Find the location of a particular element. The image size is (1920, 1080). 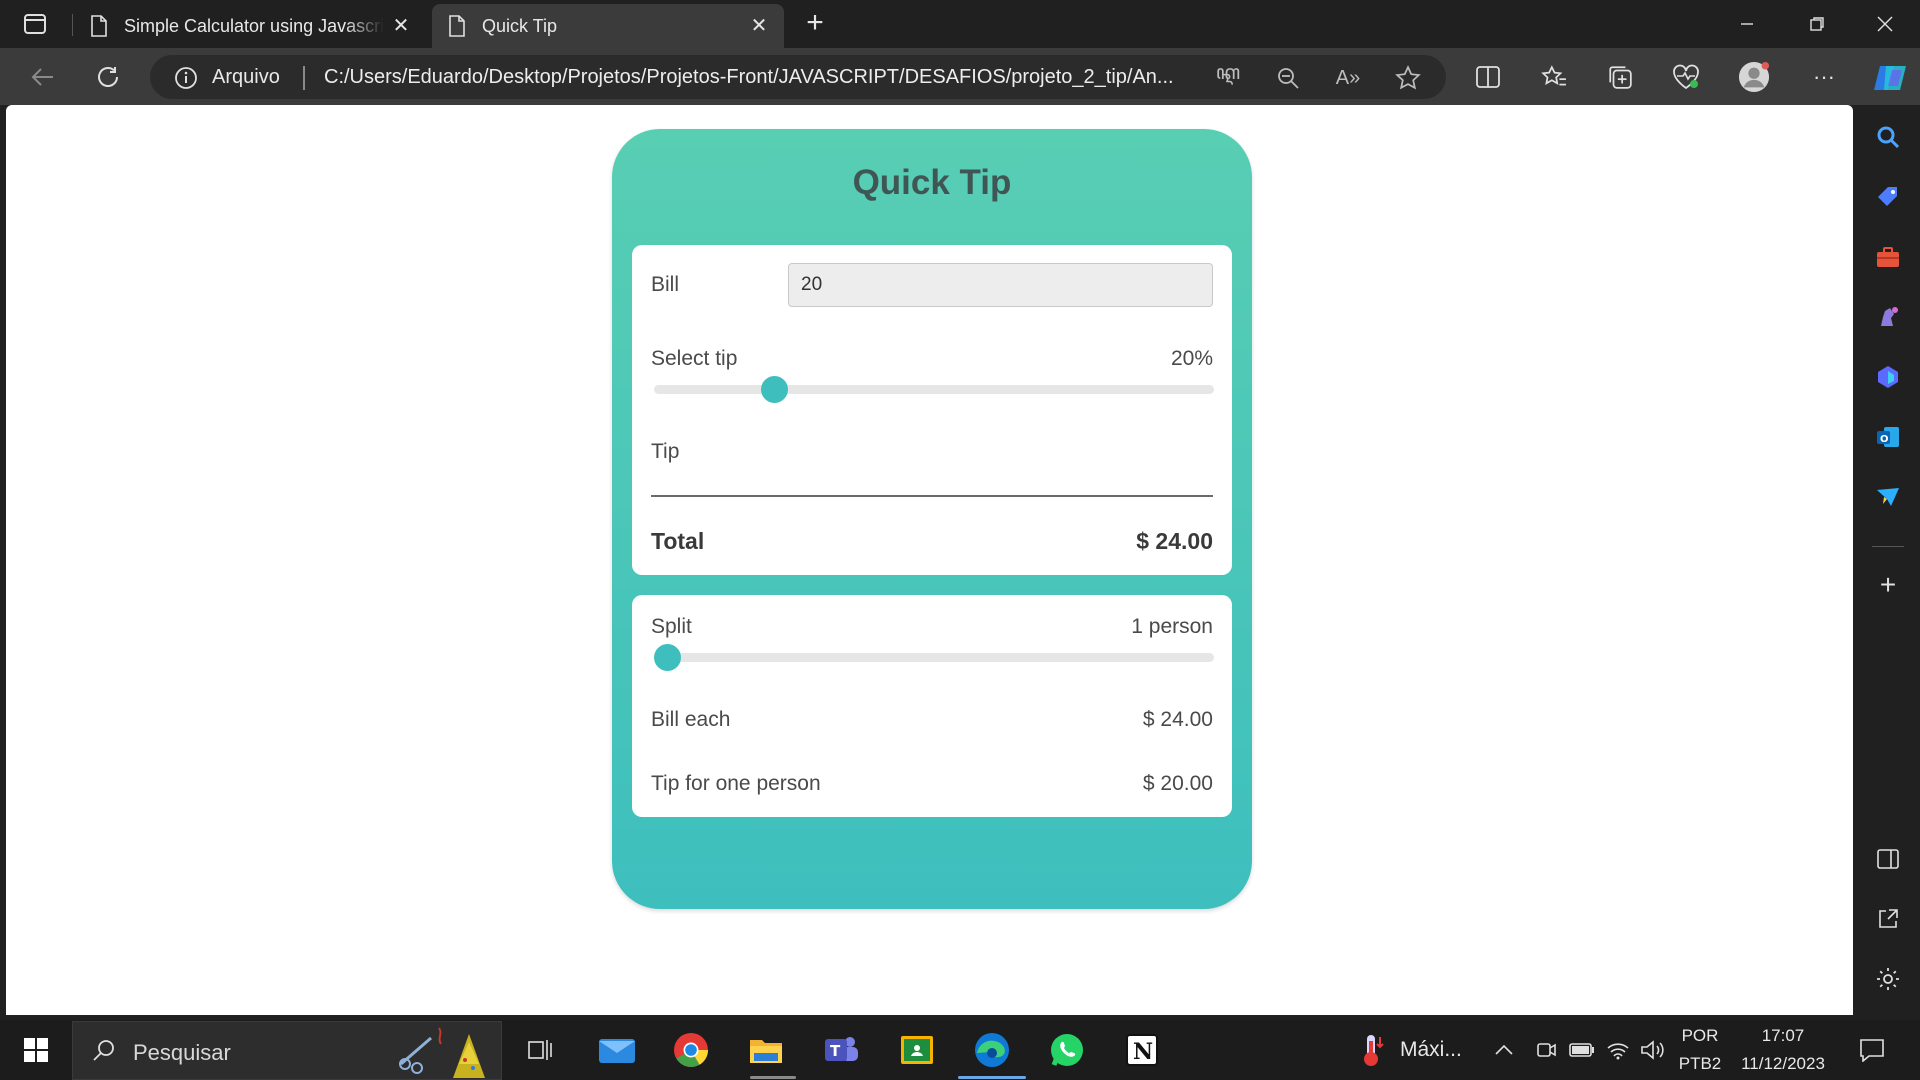

whatsapp-icon is located at coordinates (1067, 1050).